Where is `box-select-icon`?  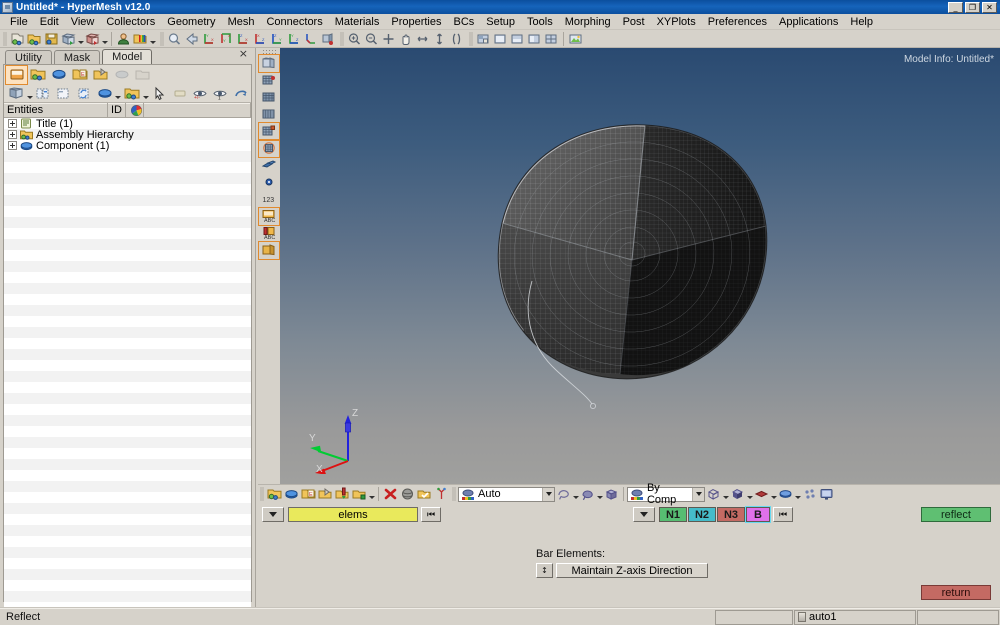
box-select-icon is located at coordinates (611, 494).